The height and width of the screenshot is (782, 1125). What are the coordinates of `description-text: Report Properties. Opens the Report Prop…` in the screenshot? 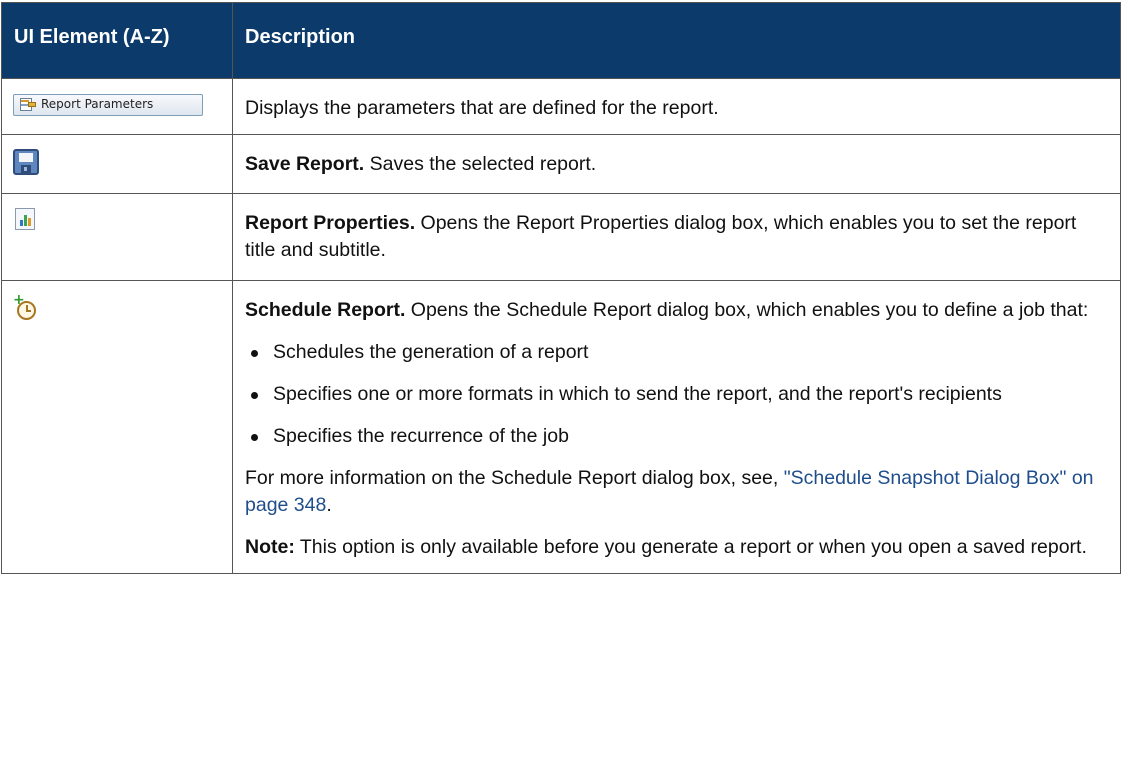 It's located at (676, 237).